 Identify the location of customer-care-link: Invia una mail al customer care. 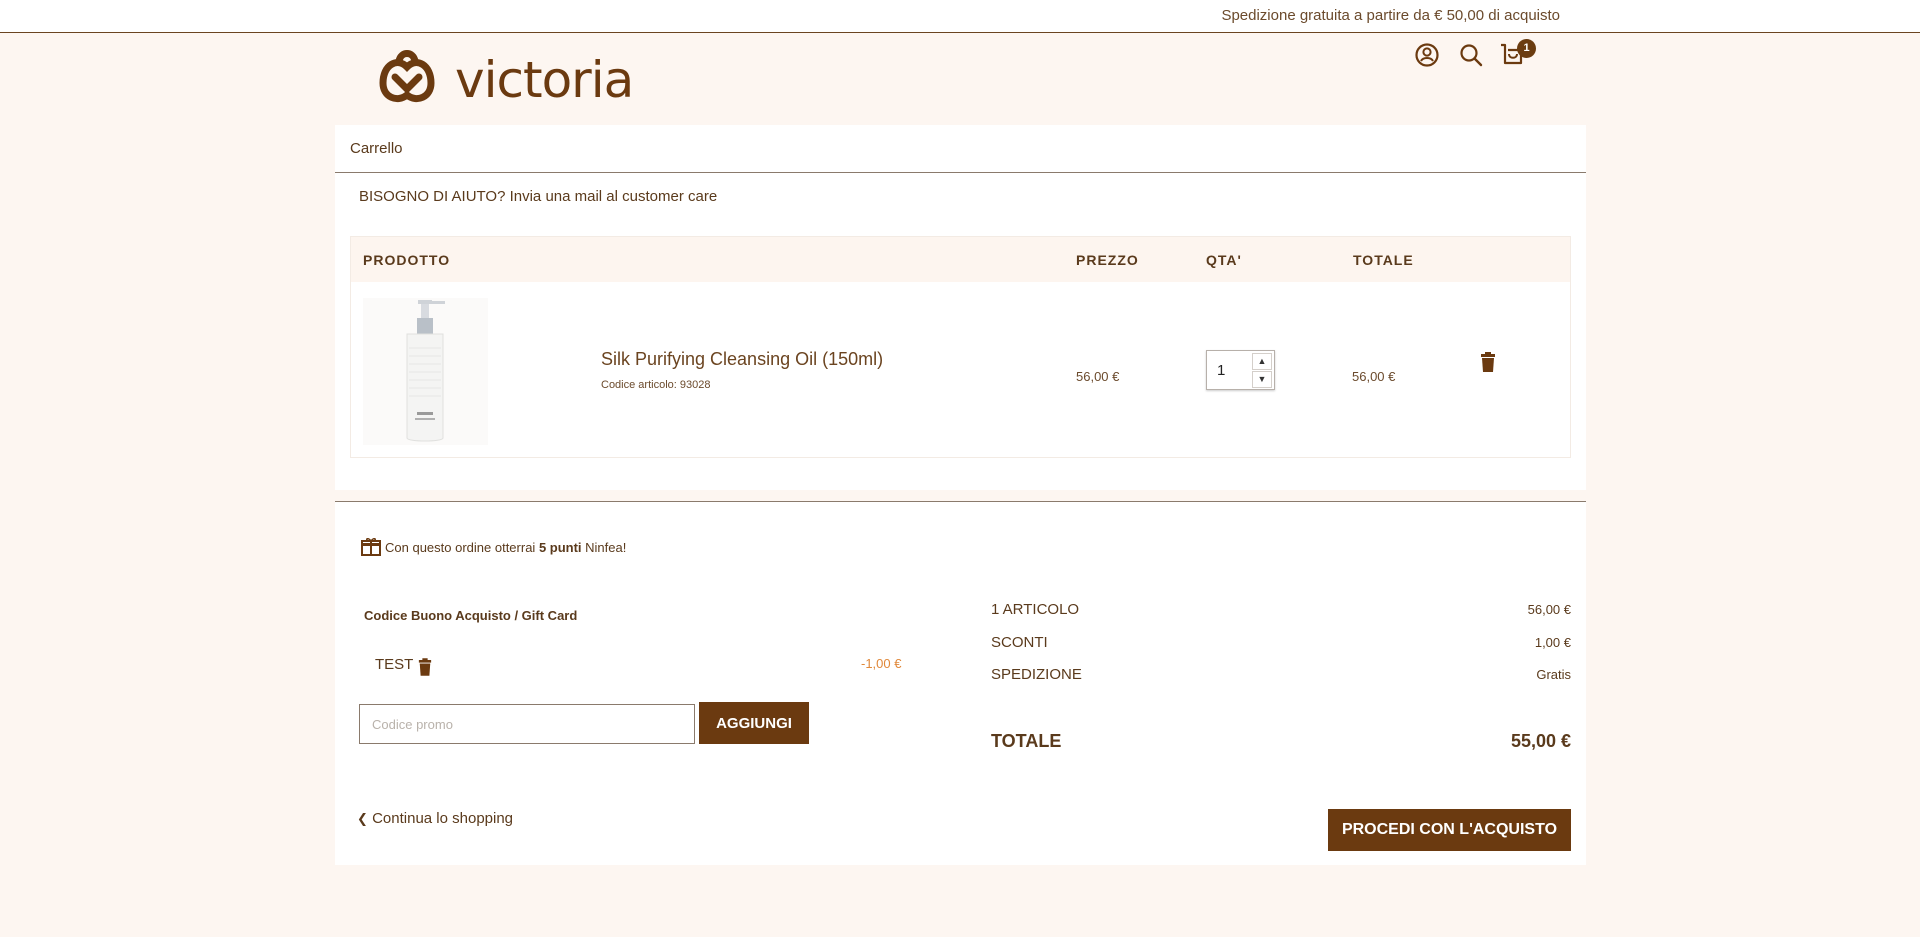
(614, 196).